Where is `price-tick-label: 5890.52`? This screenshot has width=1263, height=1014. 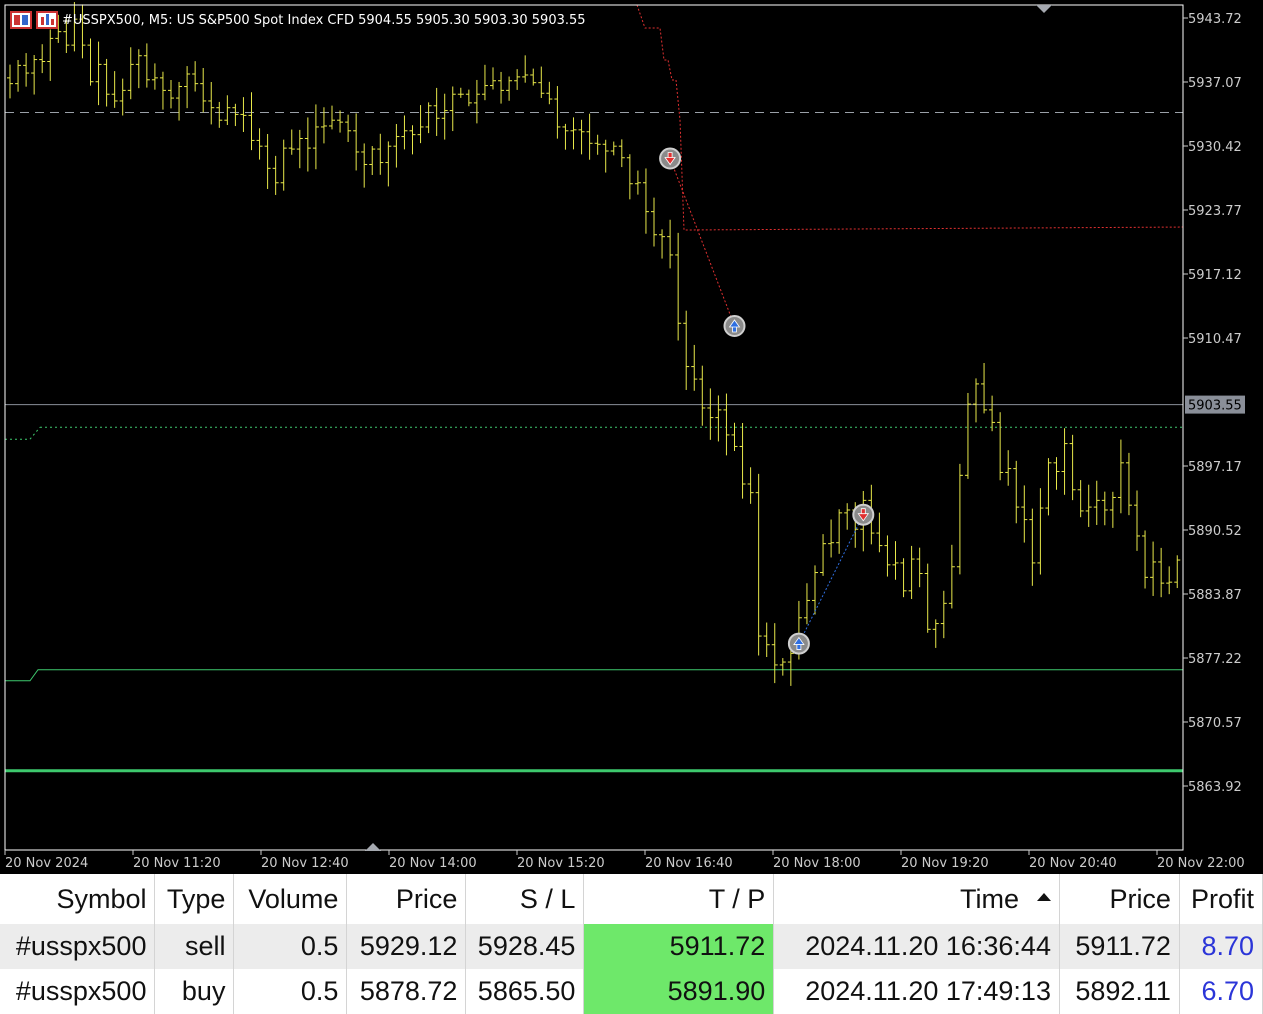 price-tick-label: 5890.52 is located at coordinates (1215, 531).